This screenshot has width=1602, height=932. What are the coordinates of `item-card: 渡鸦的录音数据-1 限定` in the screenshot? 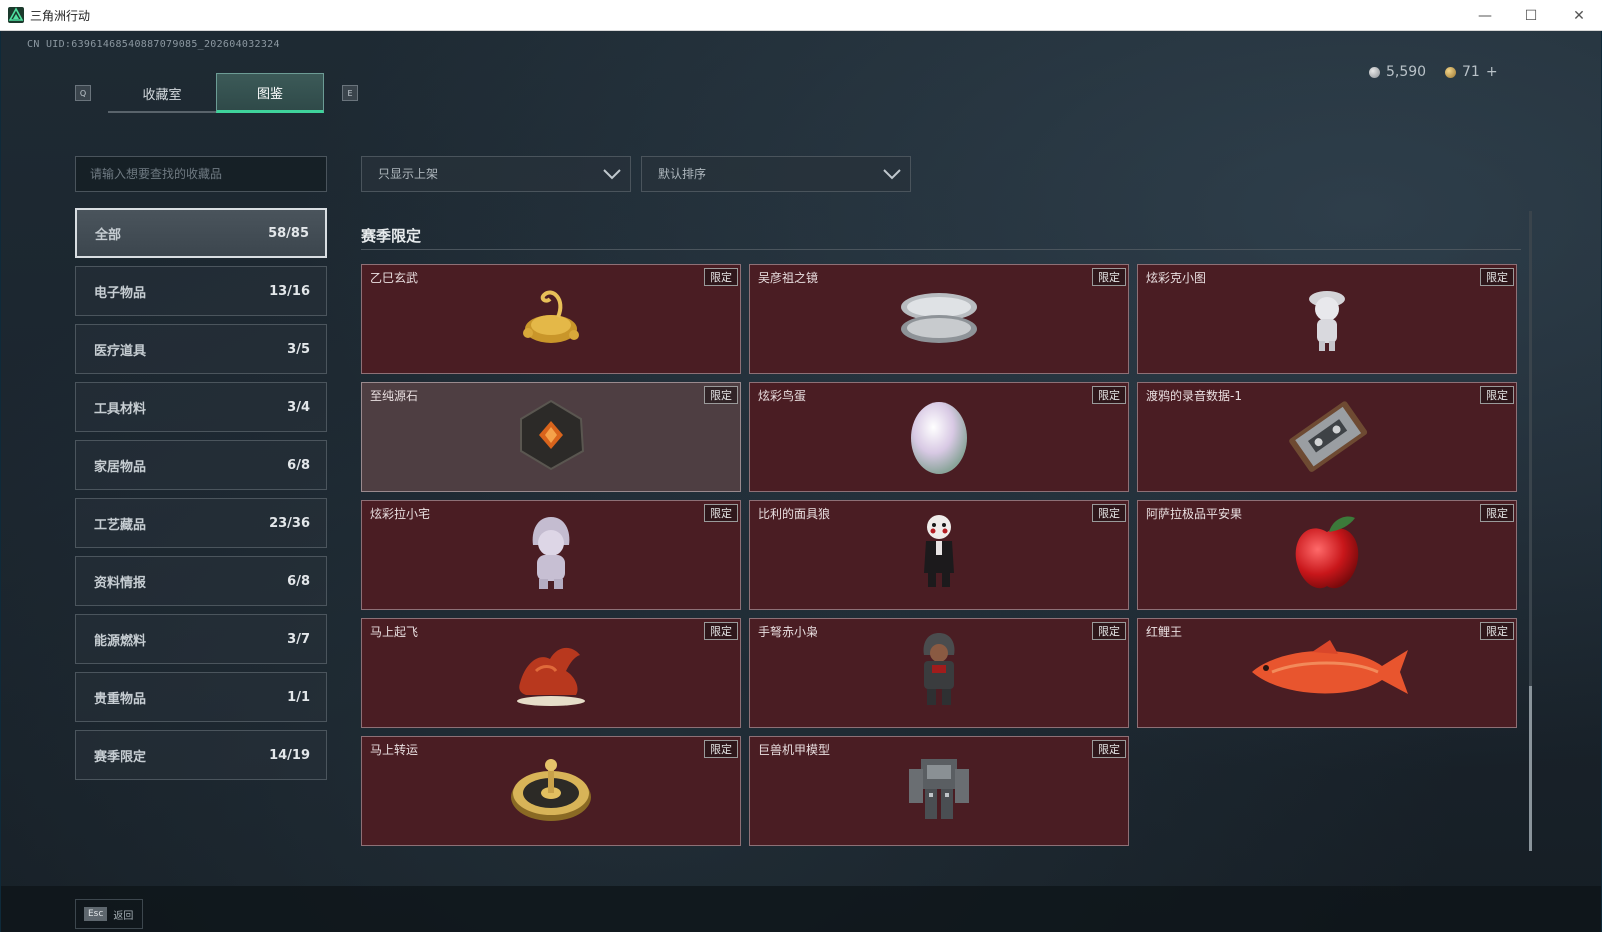 It's located at (1327, 437).